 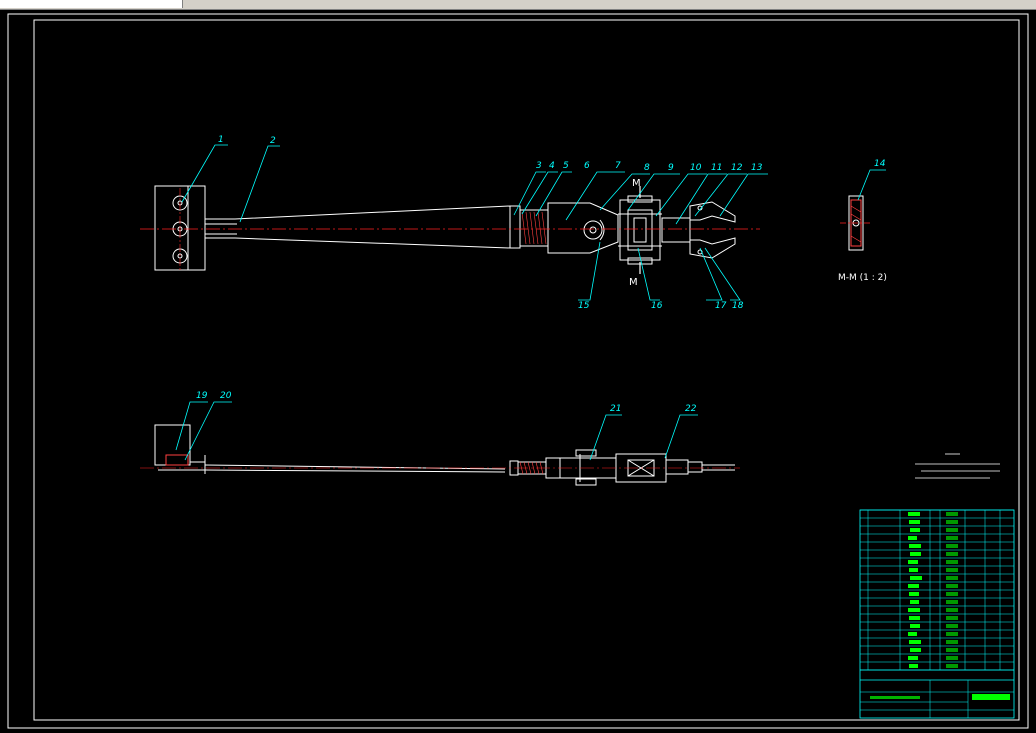 I want to click on side-base-block, so click(x=172, y=445).